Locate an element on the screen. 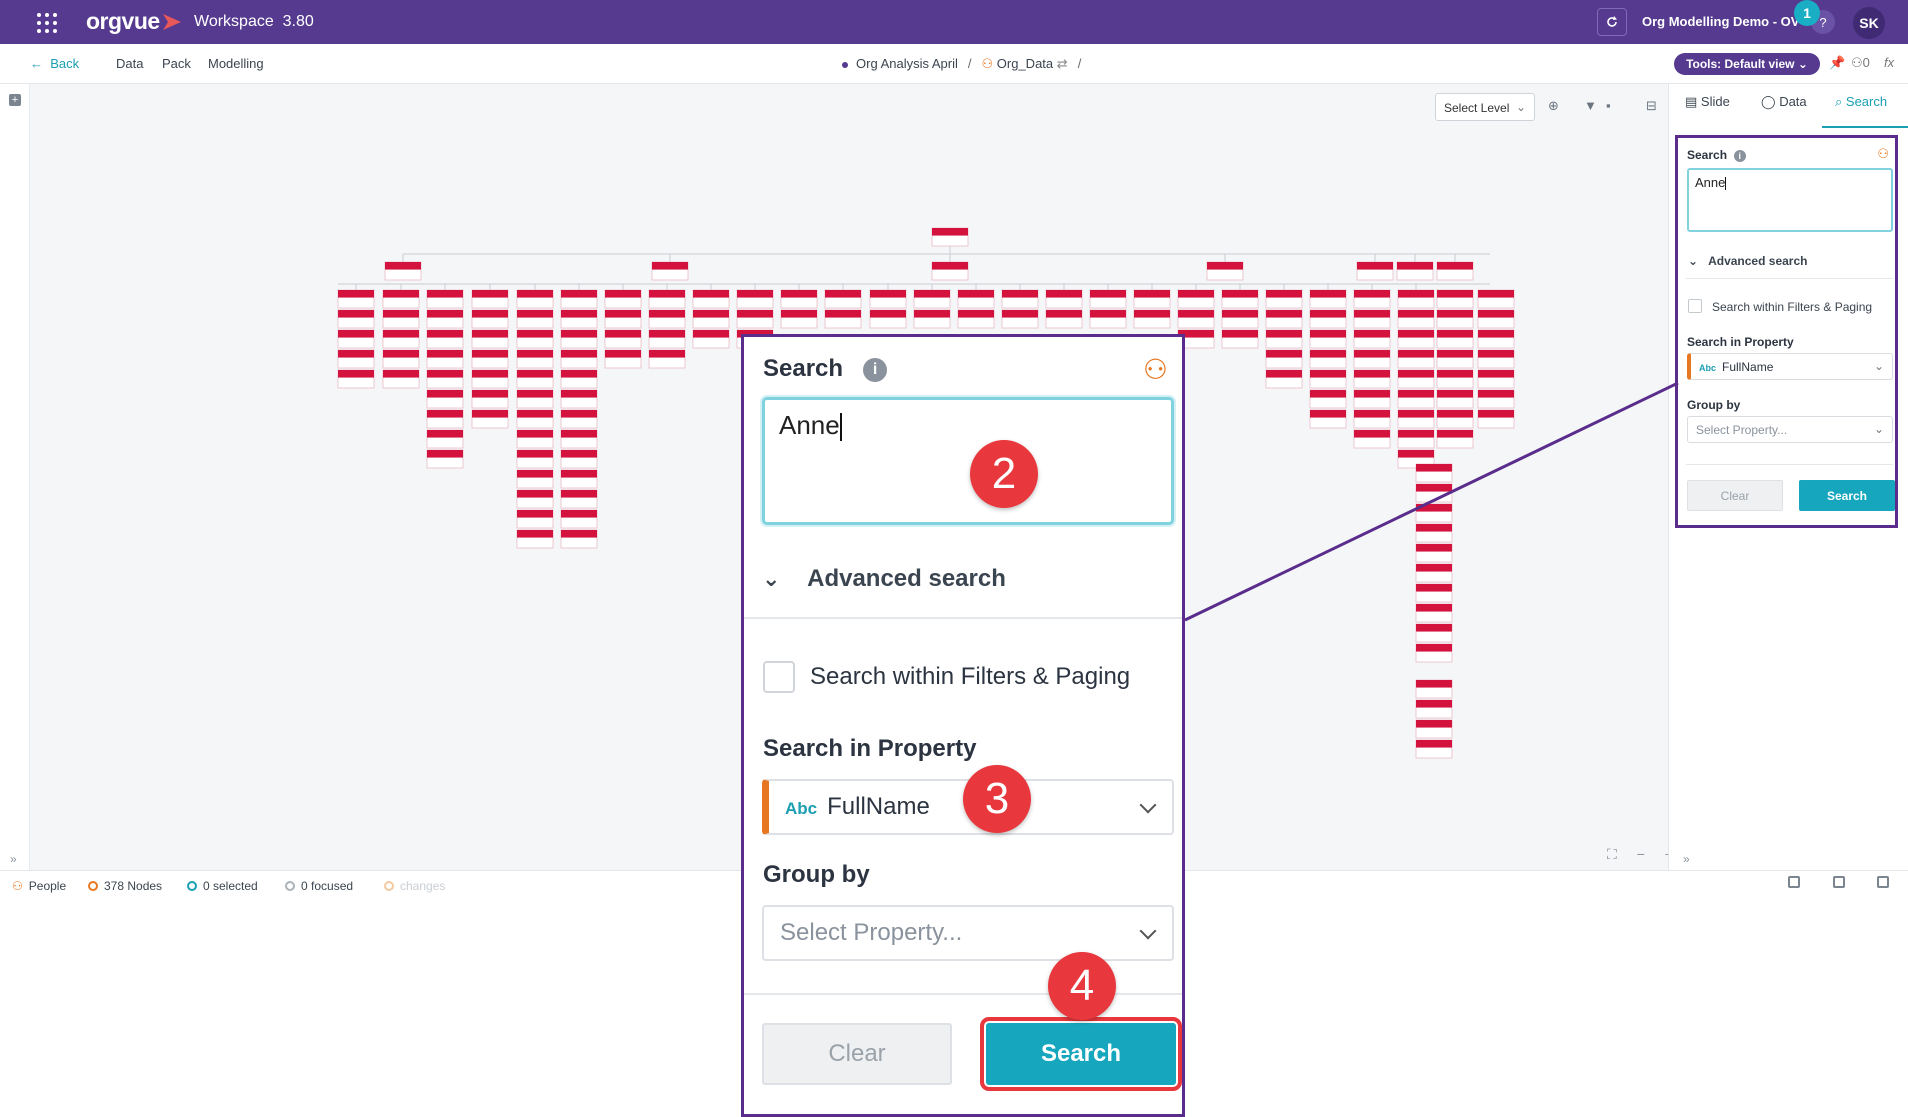  search-button: Search is located at coordinates (1081, 1054).